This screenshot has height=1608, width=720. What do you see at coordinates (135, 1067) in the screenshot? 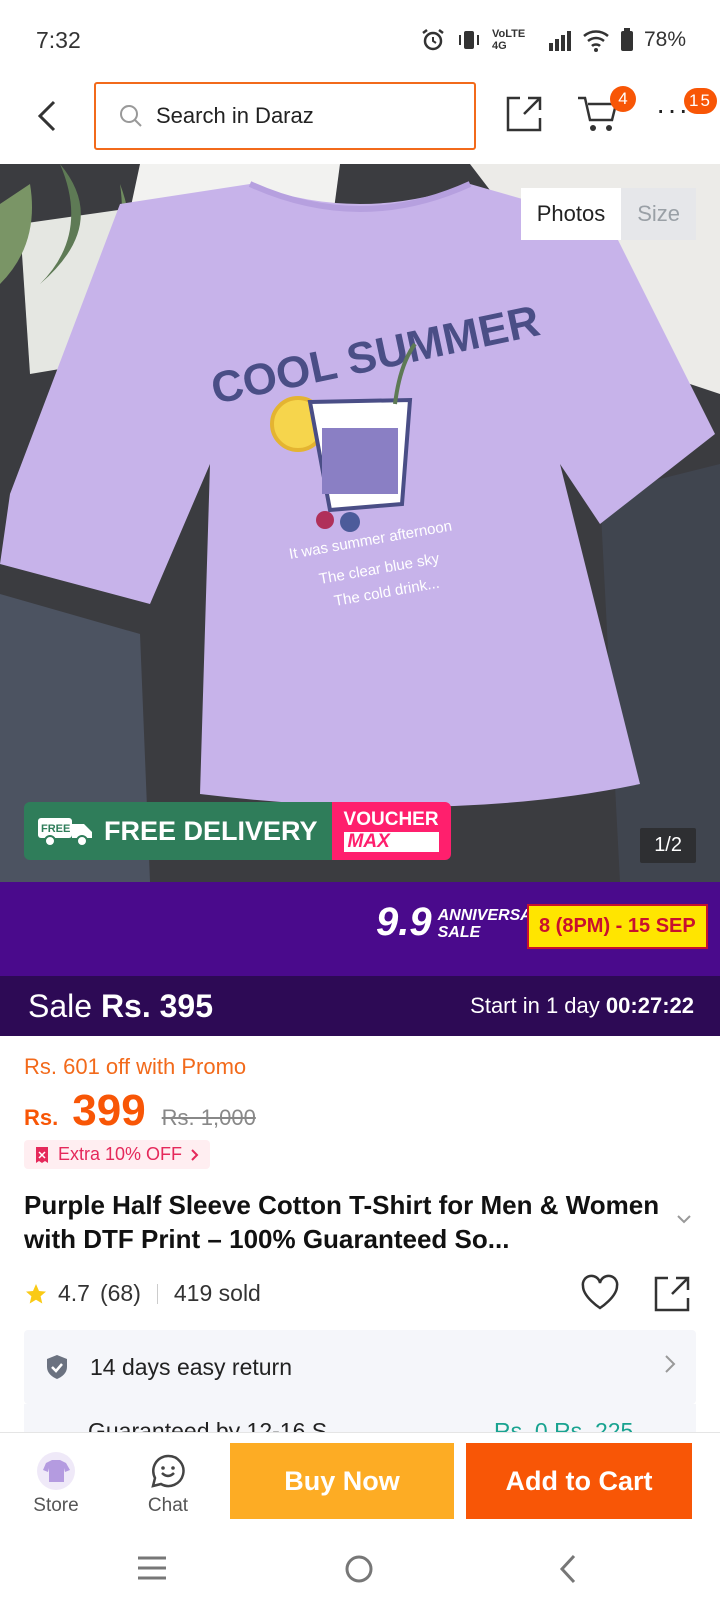
I see `promo-text: Rs. 601 off with Promo` at bounding box center [135, 1067].